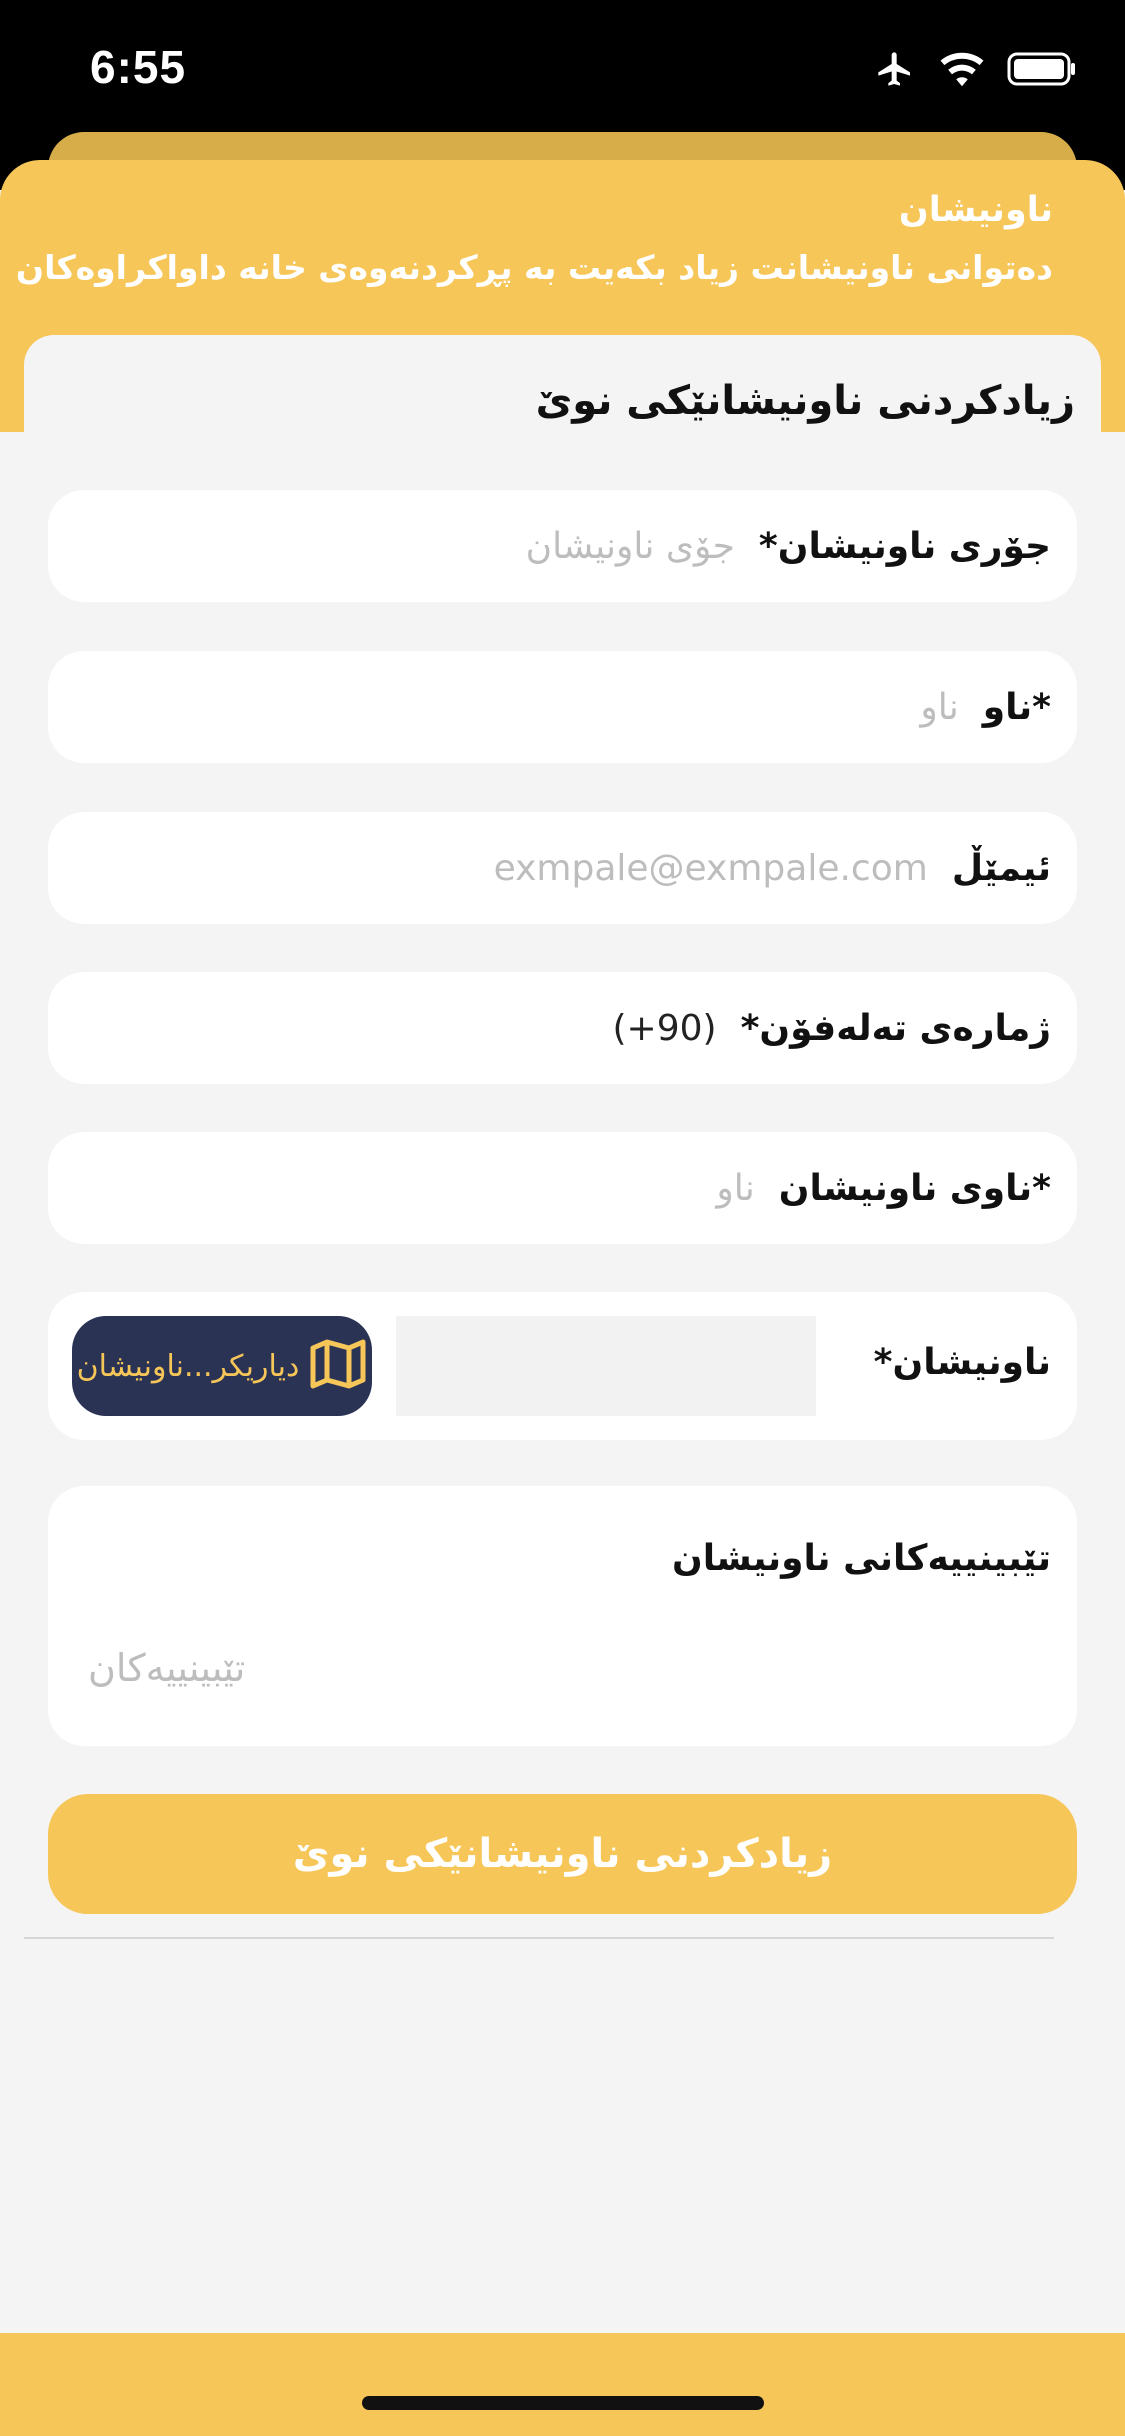  Describe the element at coordinates (562, 707) in the screenshot. I see `name-field: *ناو ناو` at that location.